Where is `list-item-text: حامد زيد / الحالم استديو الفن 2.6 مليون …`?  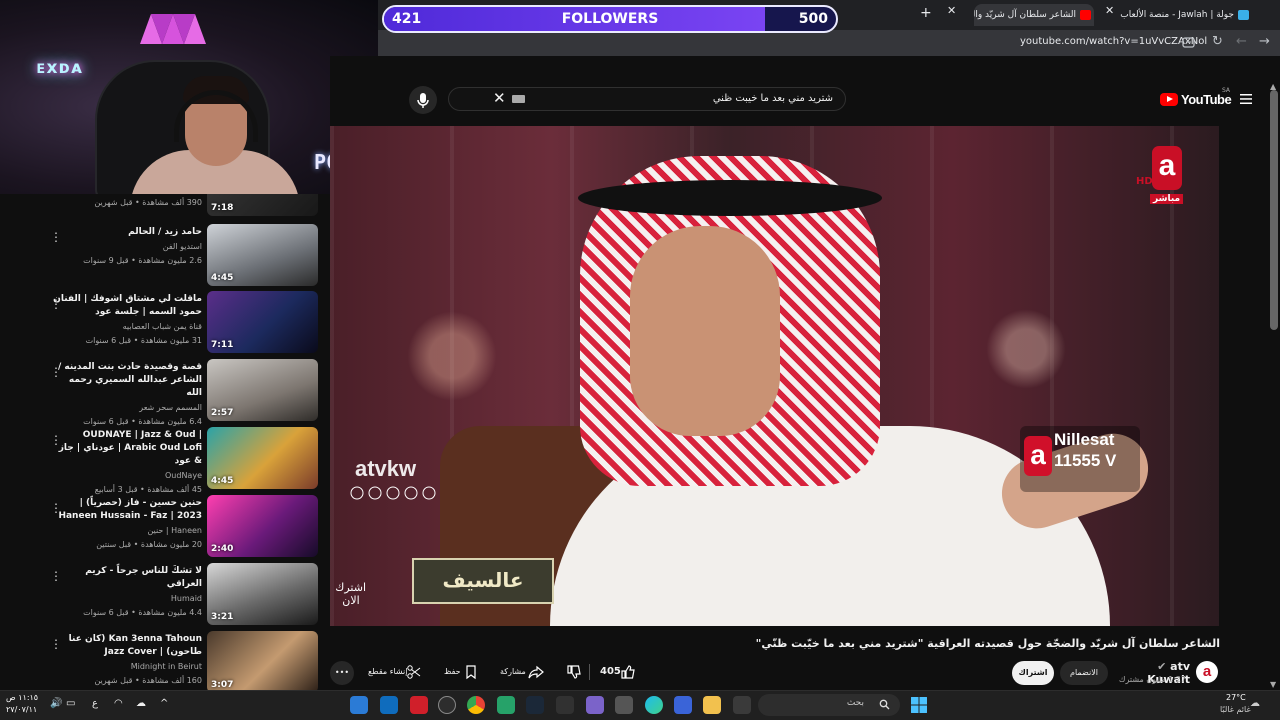 list-item-text: حامد زيد / الحالم استديو الفن 2.6 مليون … is located at coordinates (127, 246).